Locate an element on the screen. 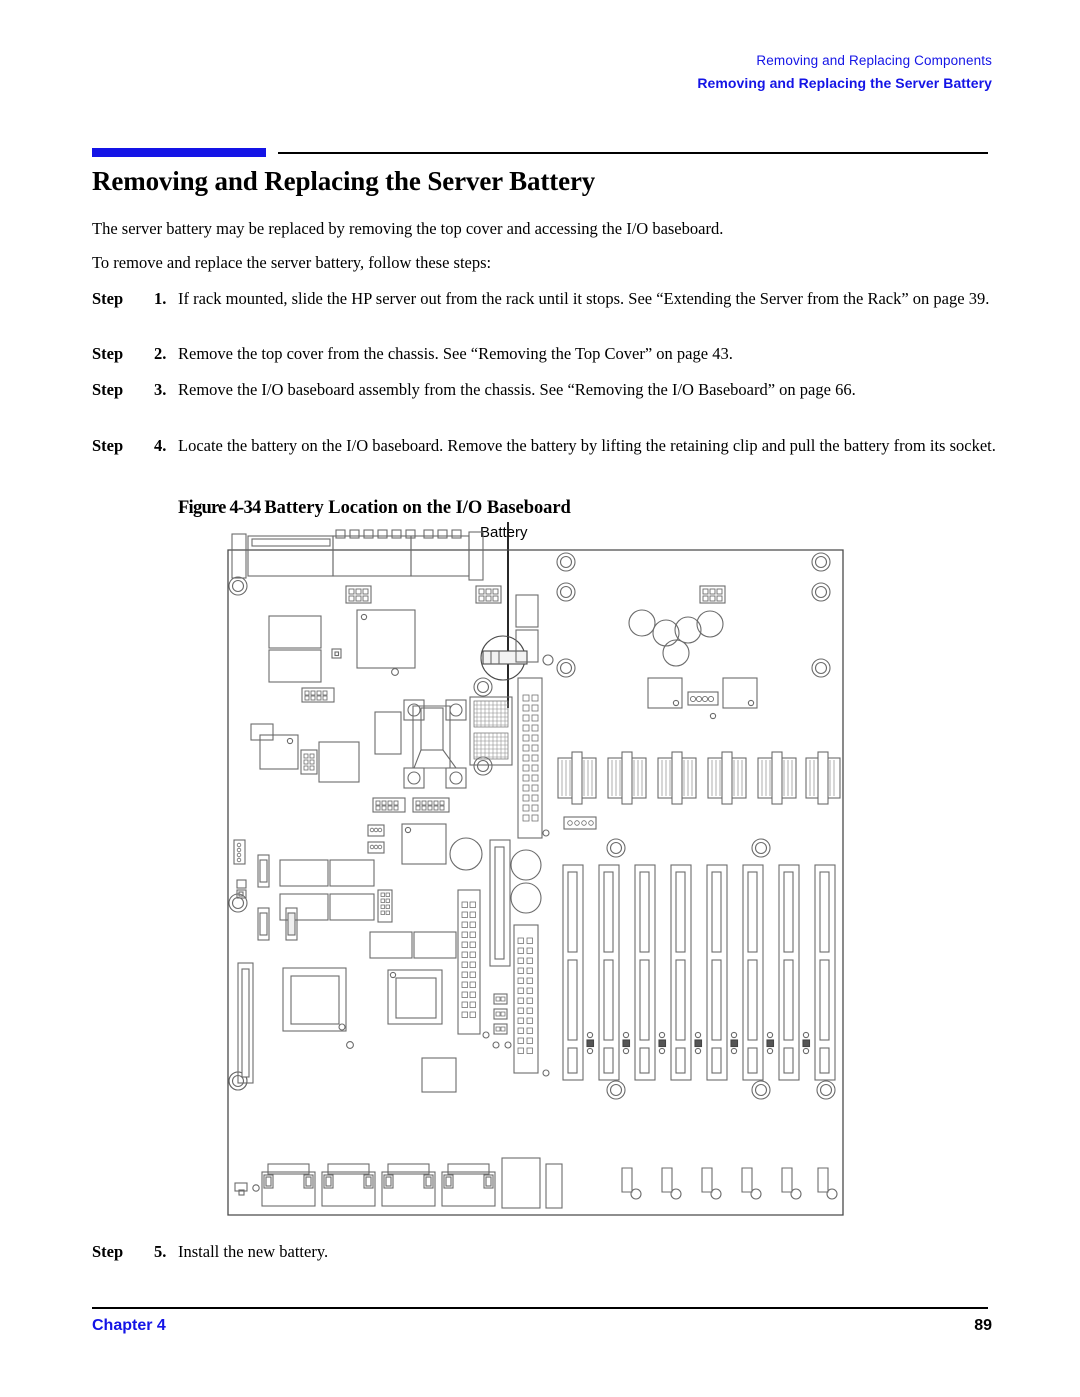  idc-connector-lower-b is located at coordinates (531, 1000).